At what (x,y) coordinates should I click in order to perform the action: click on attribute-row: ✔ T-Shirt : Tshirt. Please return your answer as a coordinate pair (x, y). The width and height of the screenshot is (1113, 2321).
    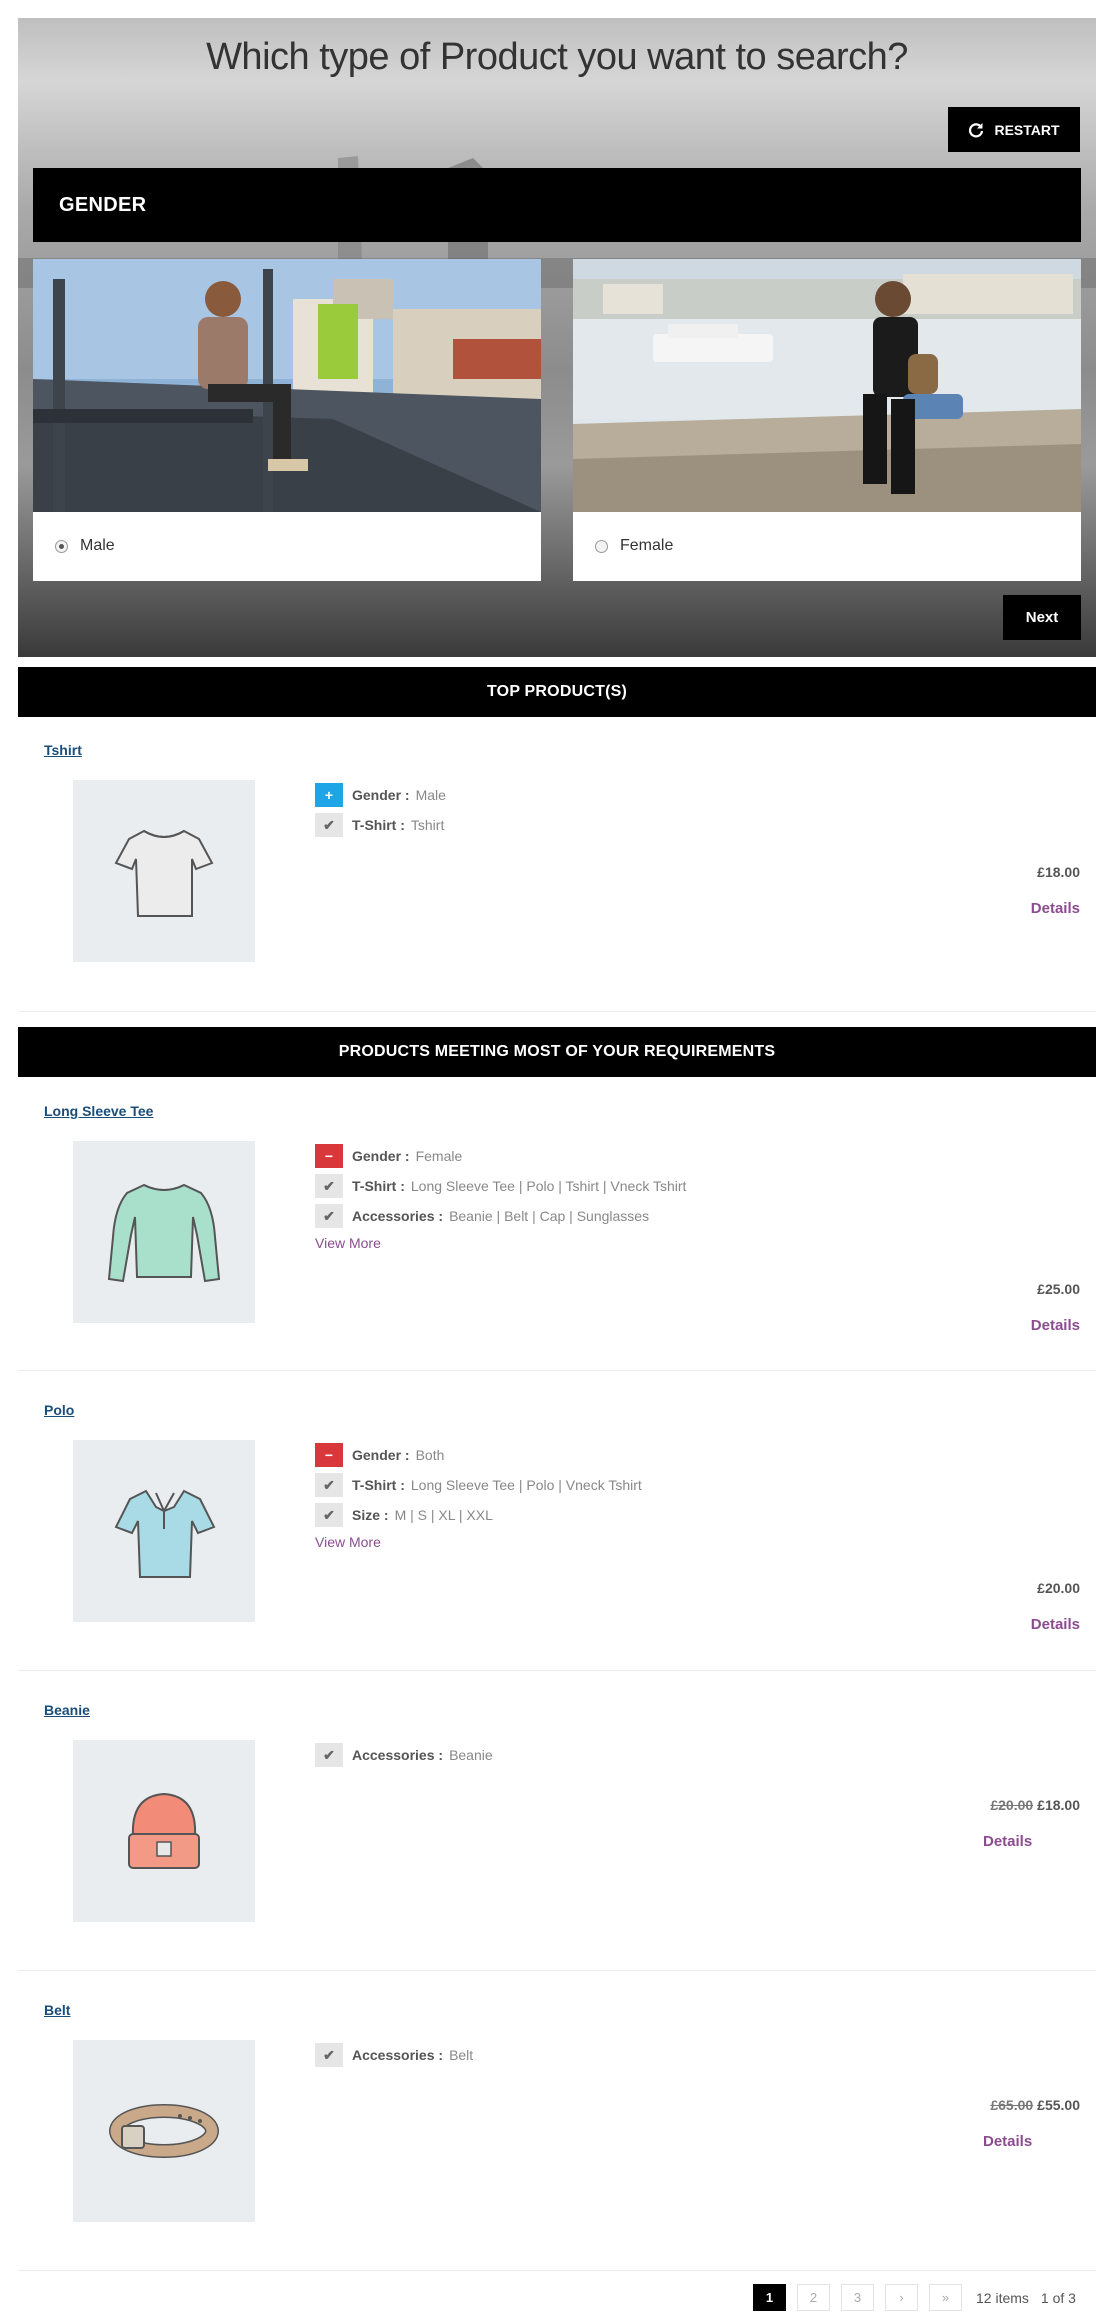
    Looking at the image, I should click on (380, 825).